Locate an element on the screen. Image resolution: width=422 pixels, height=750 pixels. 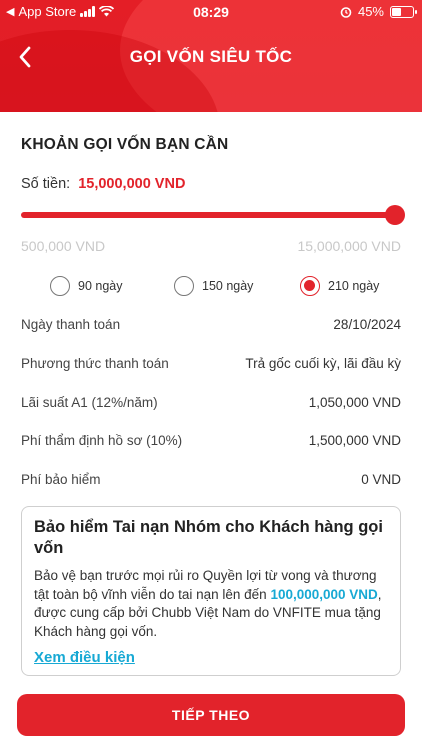
appraisal-fee-row: Phí thẩm định hồ sơ (10%) 1,500,000 VND is located at coordinates (211, 443).